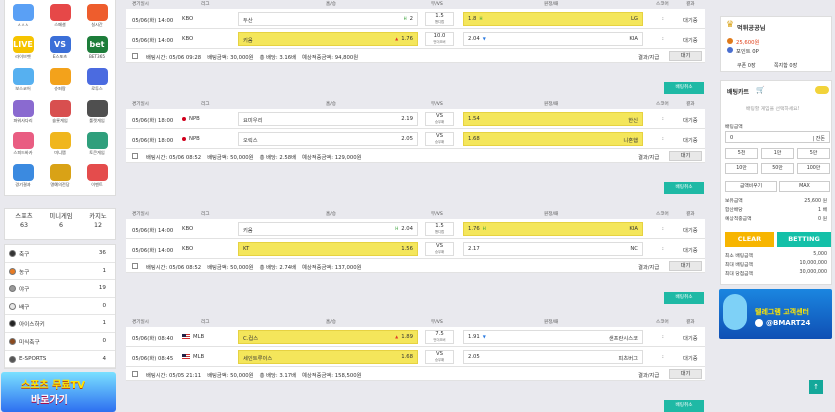 This screenshot has height=412, width=835. I want to click on home-odds-cell: 키움 ▲ 1.76, so click(328, 39).